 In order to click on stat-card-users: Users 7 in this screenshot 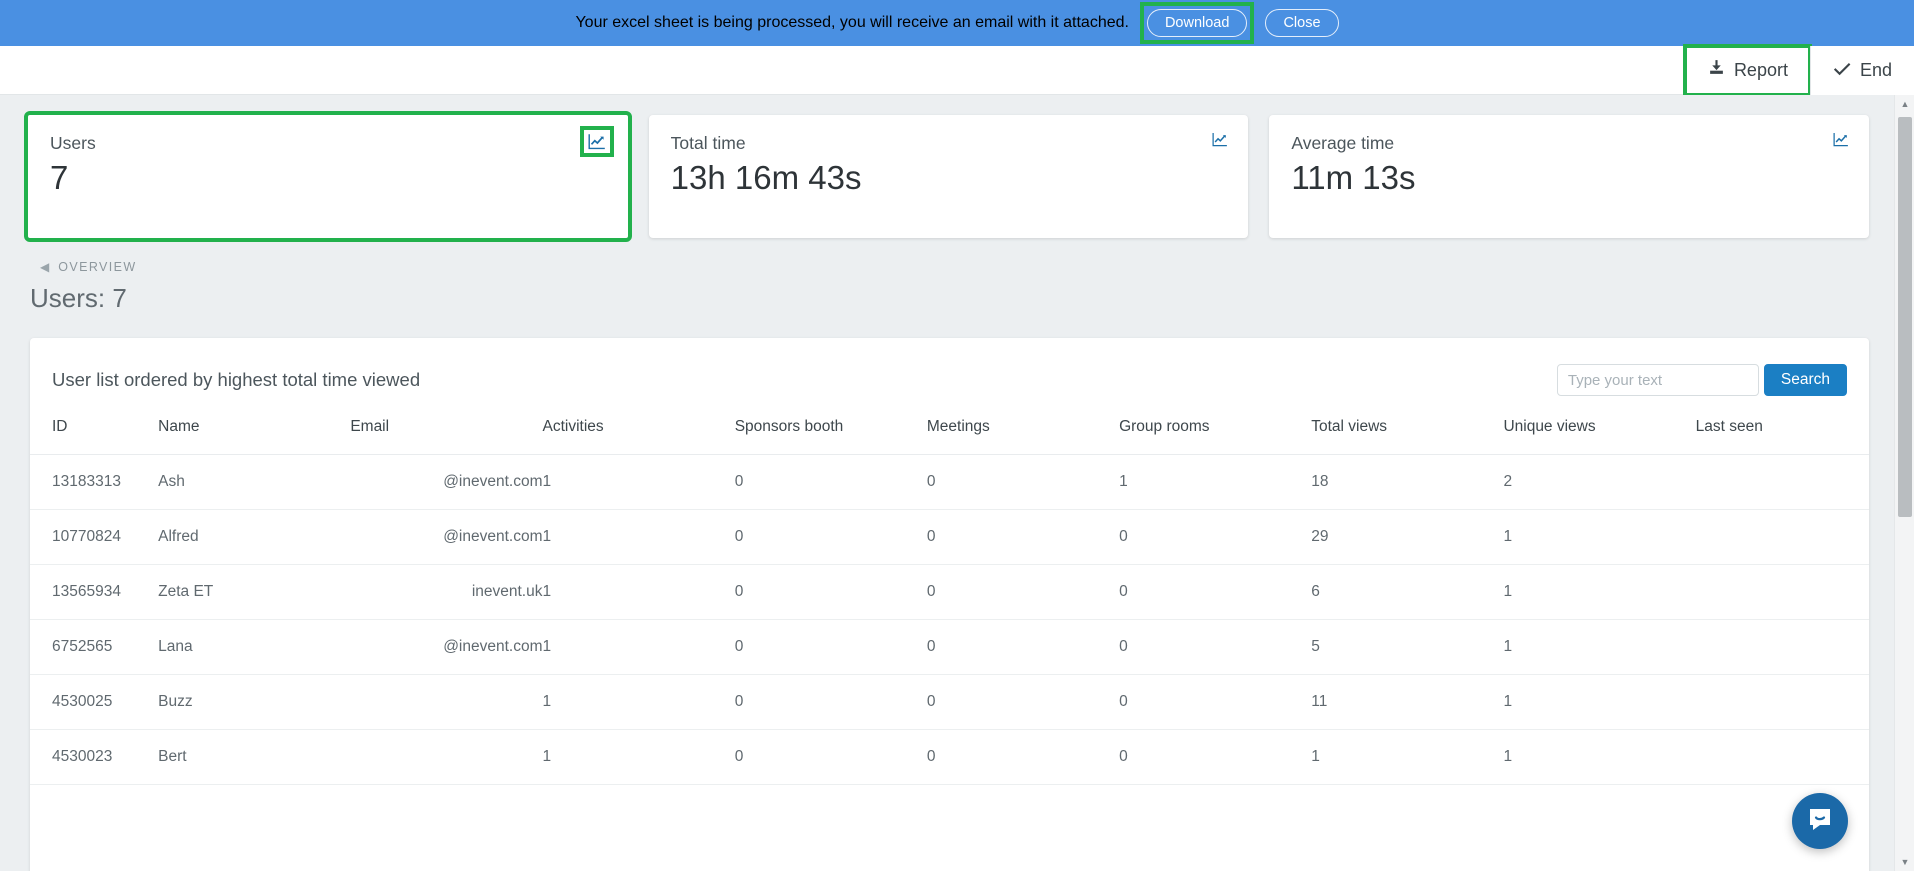, I will do `click(328, 176)`.